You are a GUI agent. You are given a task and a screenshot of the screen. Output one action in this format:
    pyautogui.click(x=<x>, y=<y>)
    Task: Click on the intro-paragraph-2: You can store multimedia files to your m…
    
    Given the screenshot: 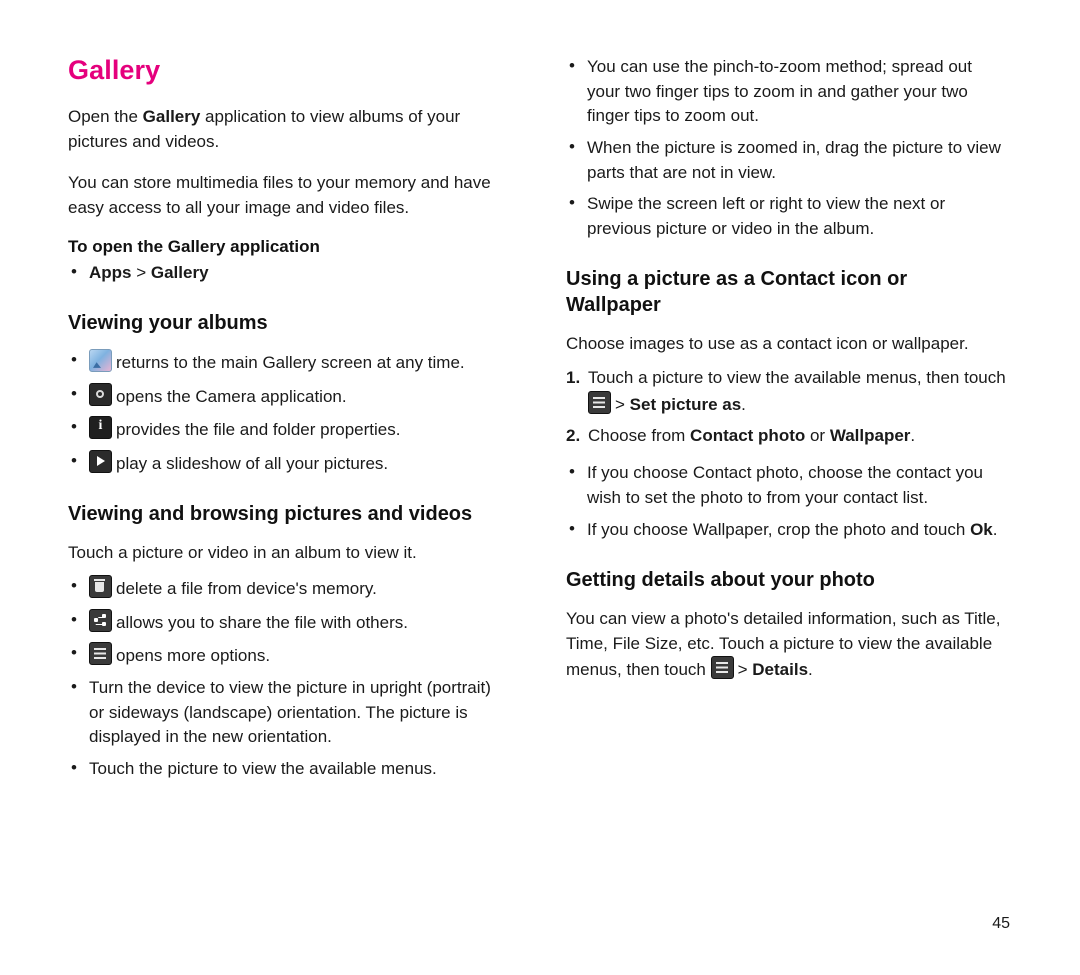 What is the action you would take?
    pyautogui.click(x=279, y=195)
    